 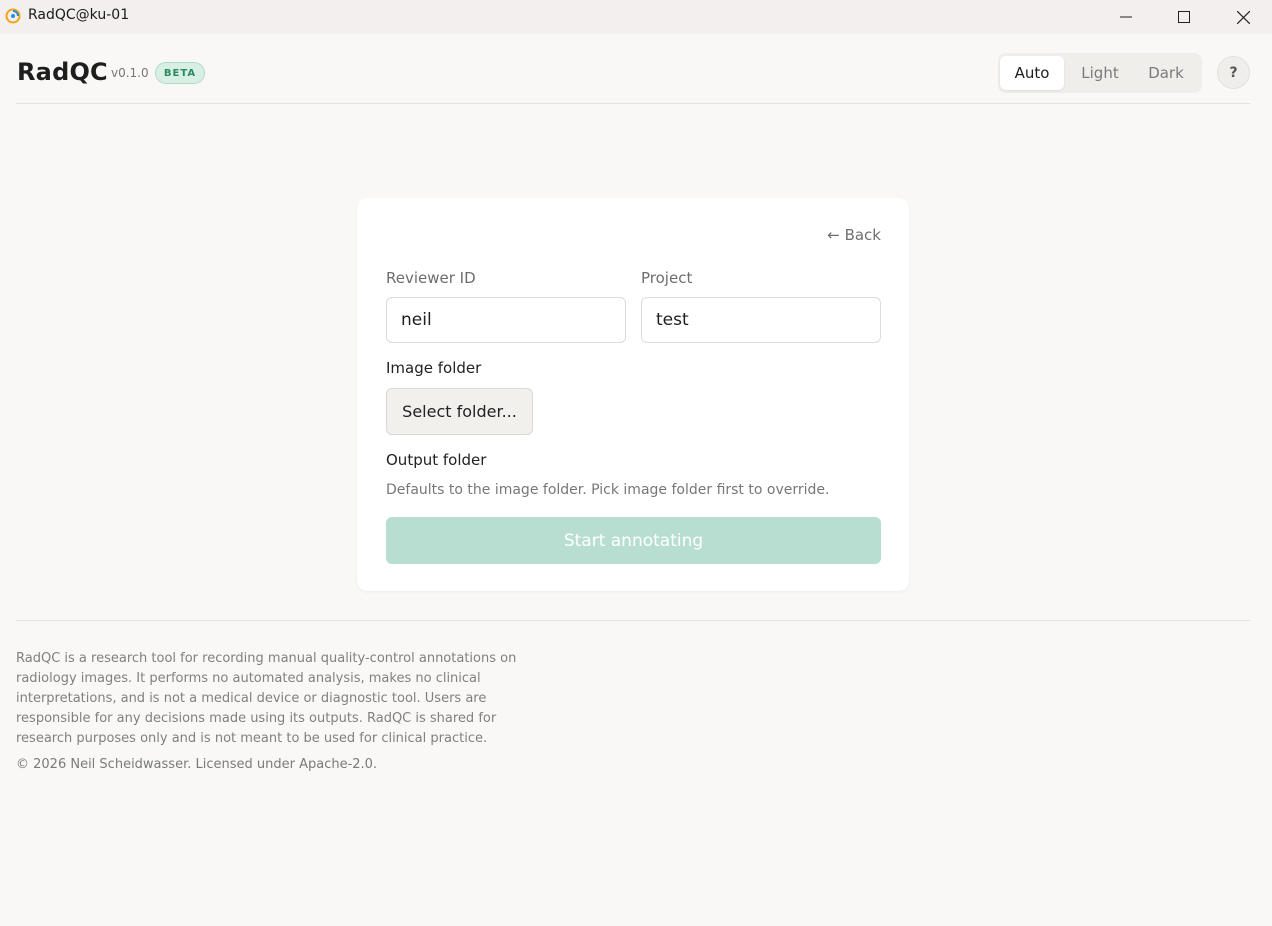 What do you see at coordinates (130, 73) in the screenshot?
I see `app-version: v0.1.0` at bounding box center [130, 73].